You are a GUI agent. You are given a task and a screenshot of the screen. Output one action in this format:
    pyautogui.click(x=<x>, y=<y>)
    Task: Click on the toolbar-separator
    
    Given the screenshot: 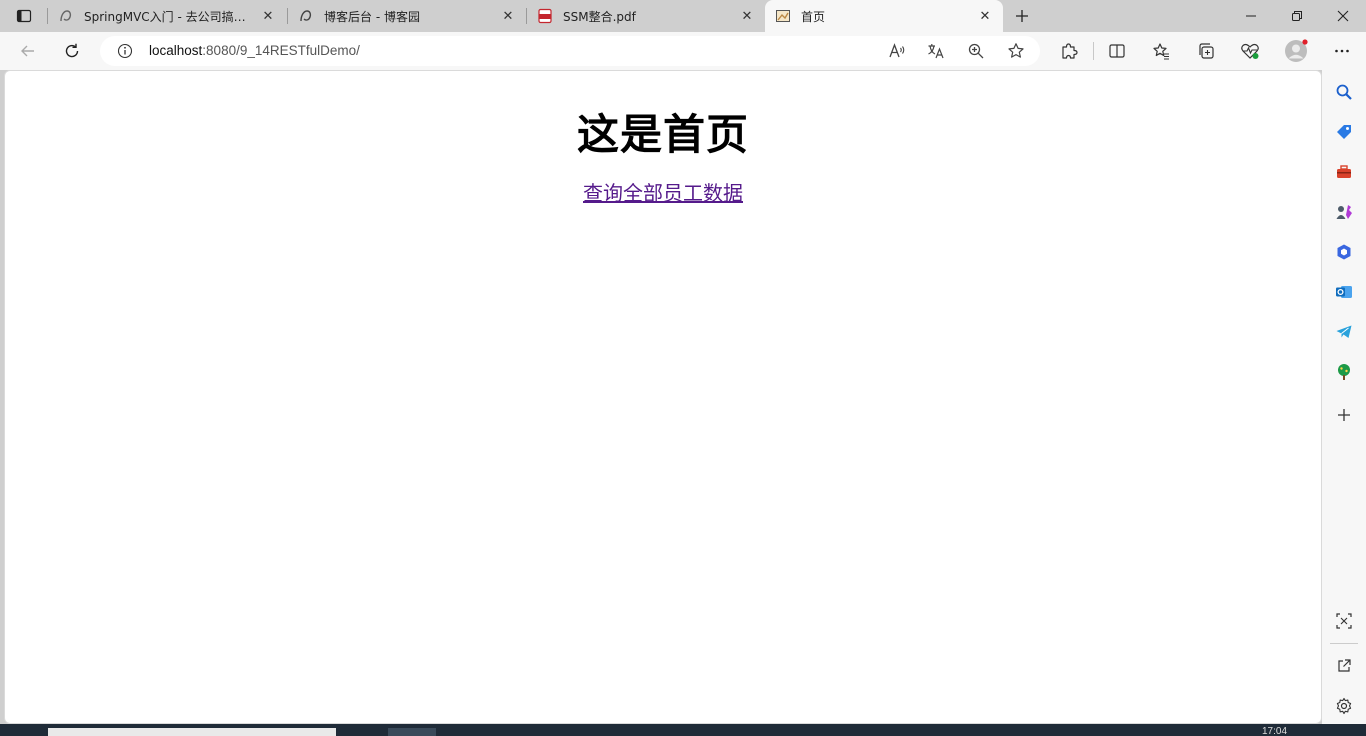 What is the action you would take?
    pyautogui.click(x=1093, y=51)
    